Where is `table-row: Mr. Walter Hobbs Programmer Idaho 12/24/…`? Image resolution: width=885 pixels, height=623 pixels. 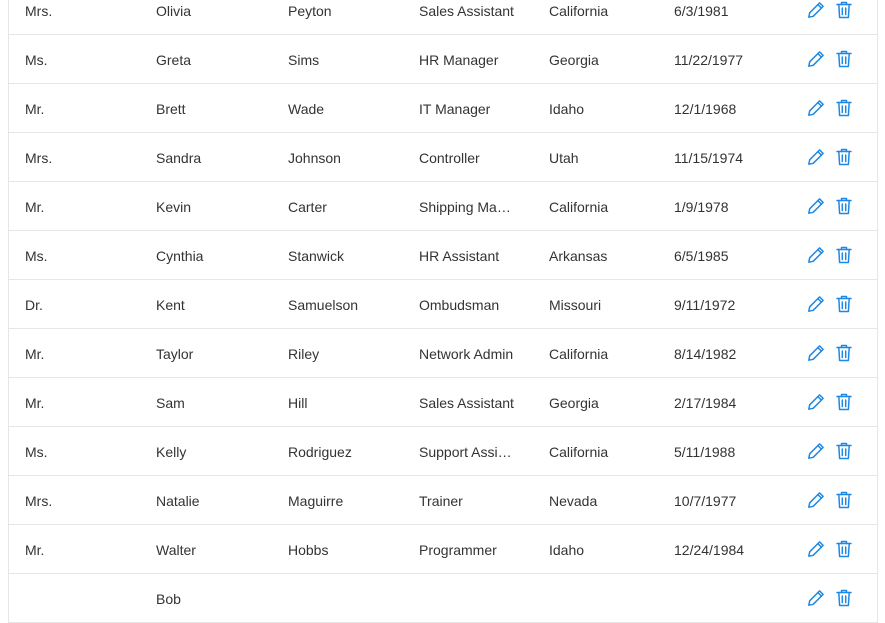
table-row: Mr. Walter Hobbs Programmer Idaho 12/24/… is located at coordinates (443, 549).